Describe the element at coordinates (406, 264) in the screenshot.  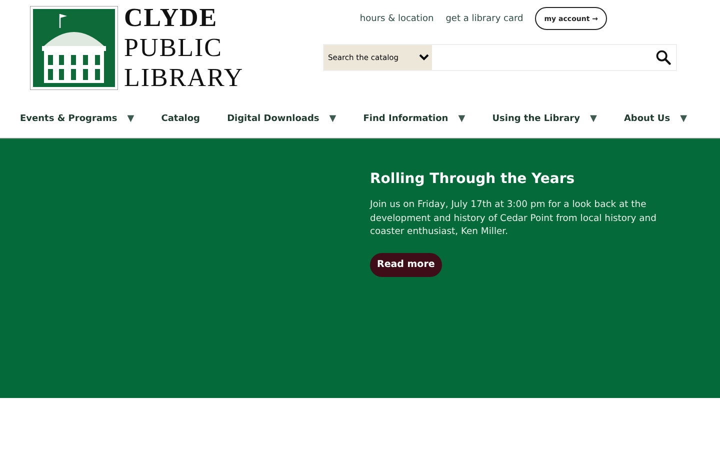
I see `read-more-button: Read more` at that location.